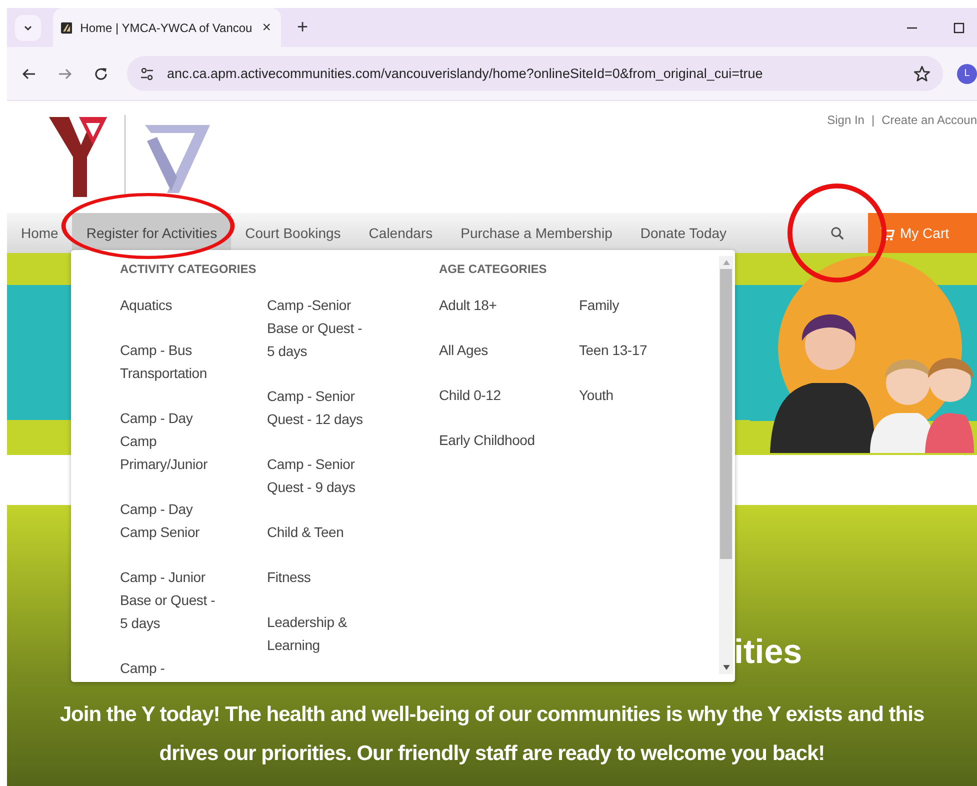 This screenshot has height=786, width=977. I want to click on category-link: Fitness, so click(320, 577).